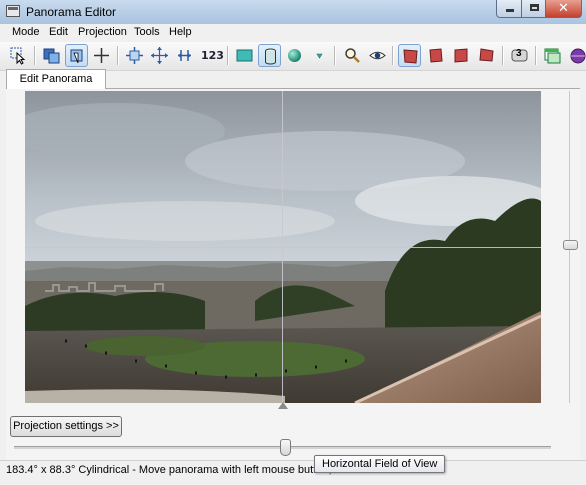 This screenshot has height=485, width=586. I want to click on sphere-view-icon, so click(578, 56).